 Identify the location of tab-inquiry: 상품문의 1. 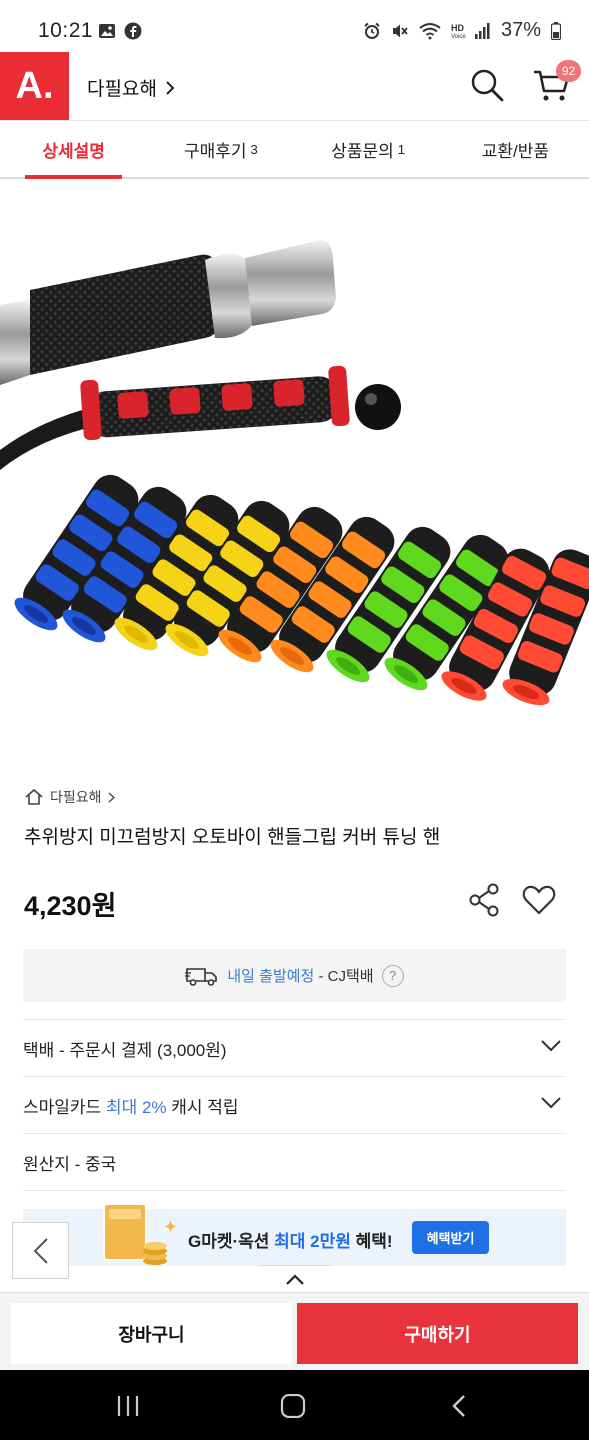
(368, 149).